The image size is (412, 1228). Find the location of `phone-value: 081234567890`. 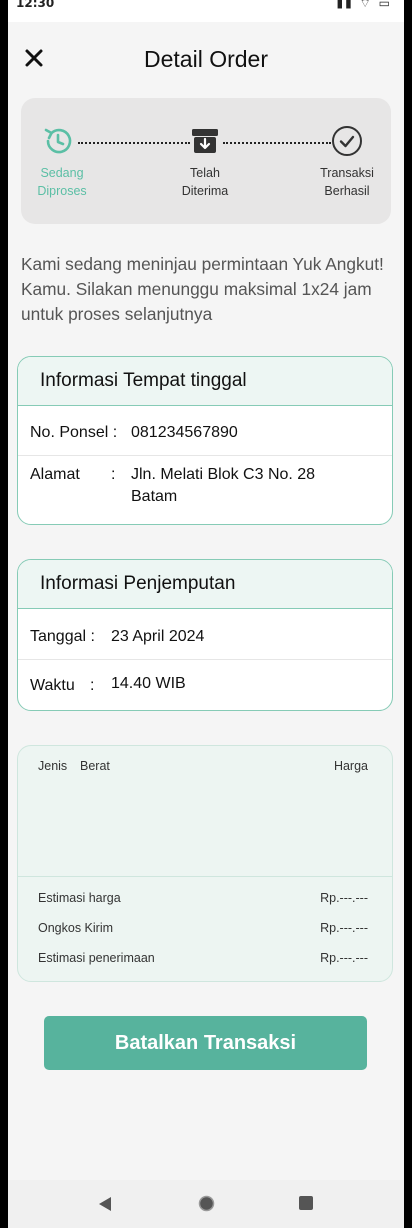

phone-value: 081234567890 is located at coordinates (184, 432).